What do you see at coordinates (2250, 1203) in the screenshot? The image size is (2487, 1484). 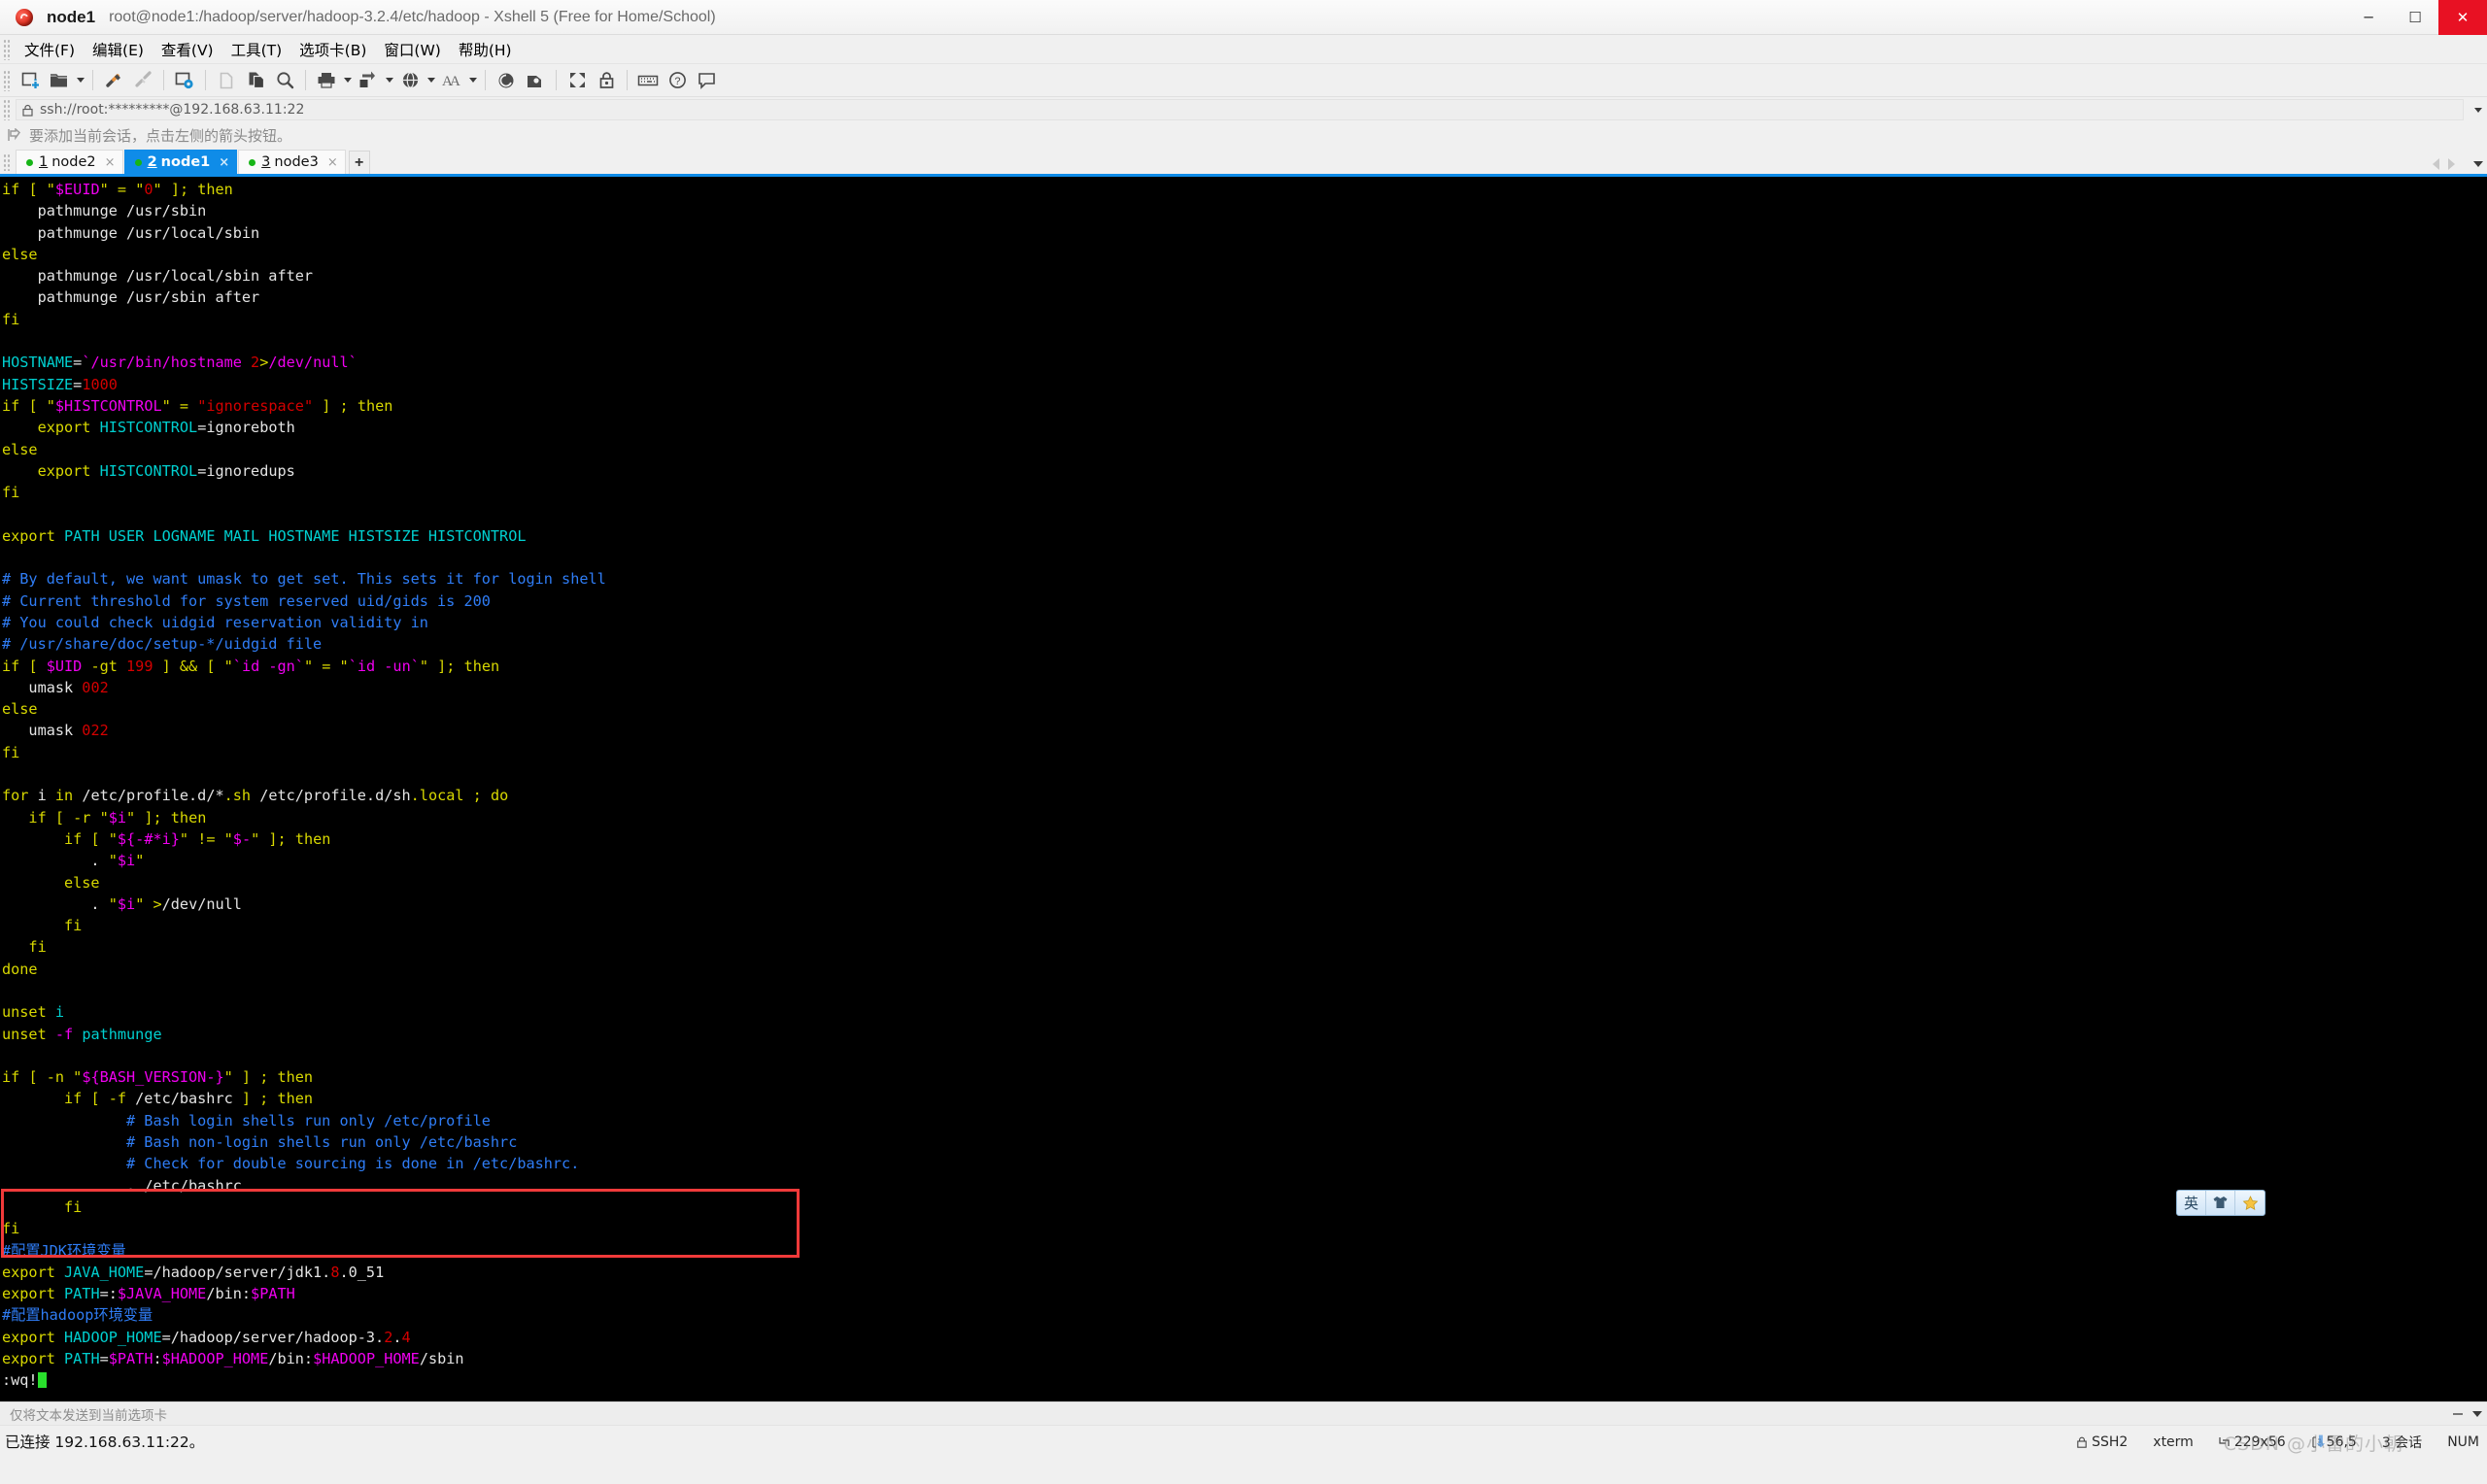 I see `star-icon` at bounding box center [2250, 1203].